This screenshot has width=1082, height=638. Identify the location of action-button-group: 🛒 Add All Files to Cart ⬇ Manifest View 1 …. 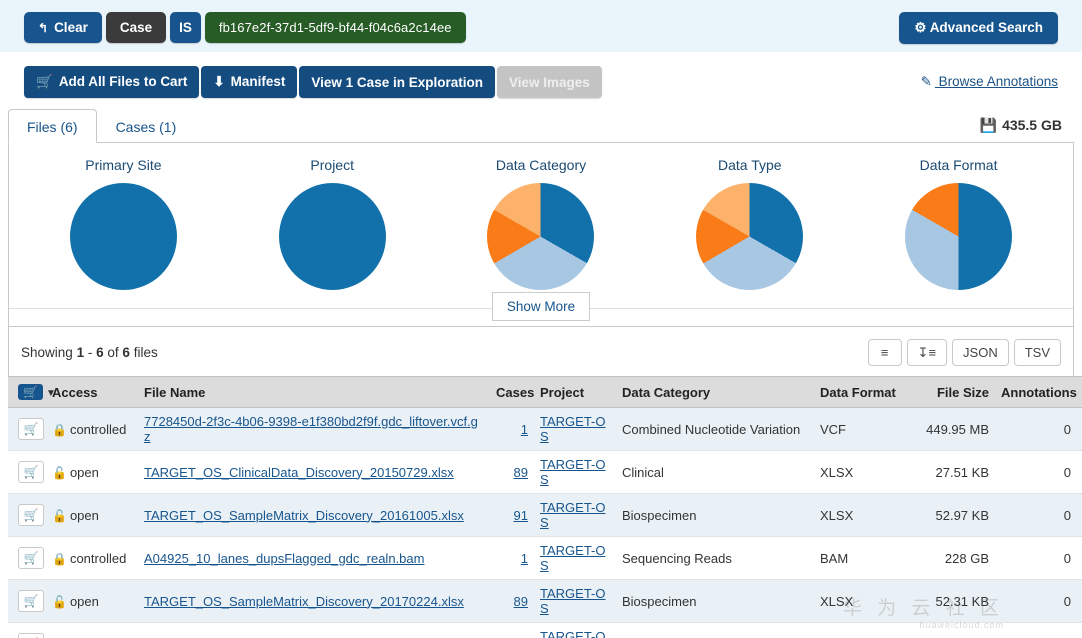
(313, 82).